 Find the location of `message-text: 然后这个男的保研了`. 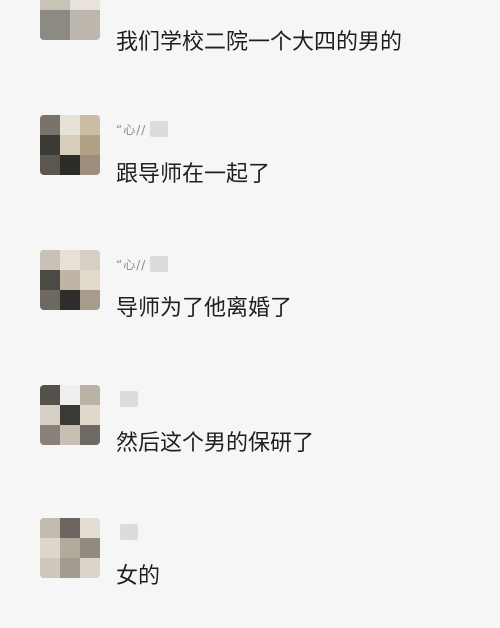

message-text: 然后这个男的保研了 is located at coordinates (215, 444).